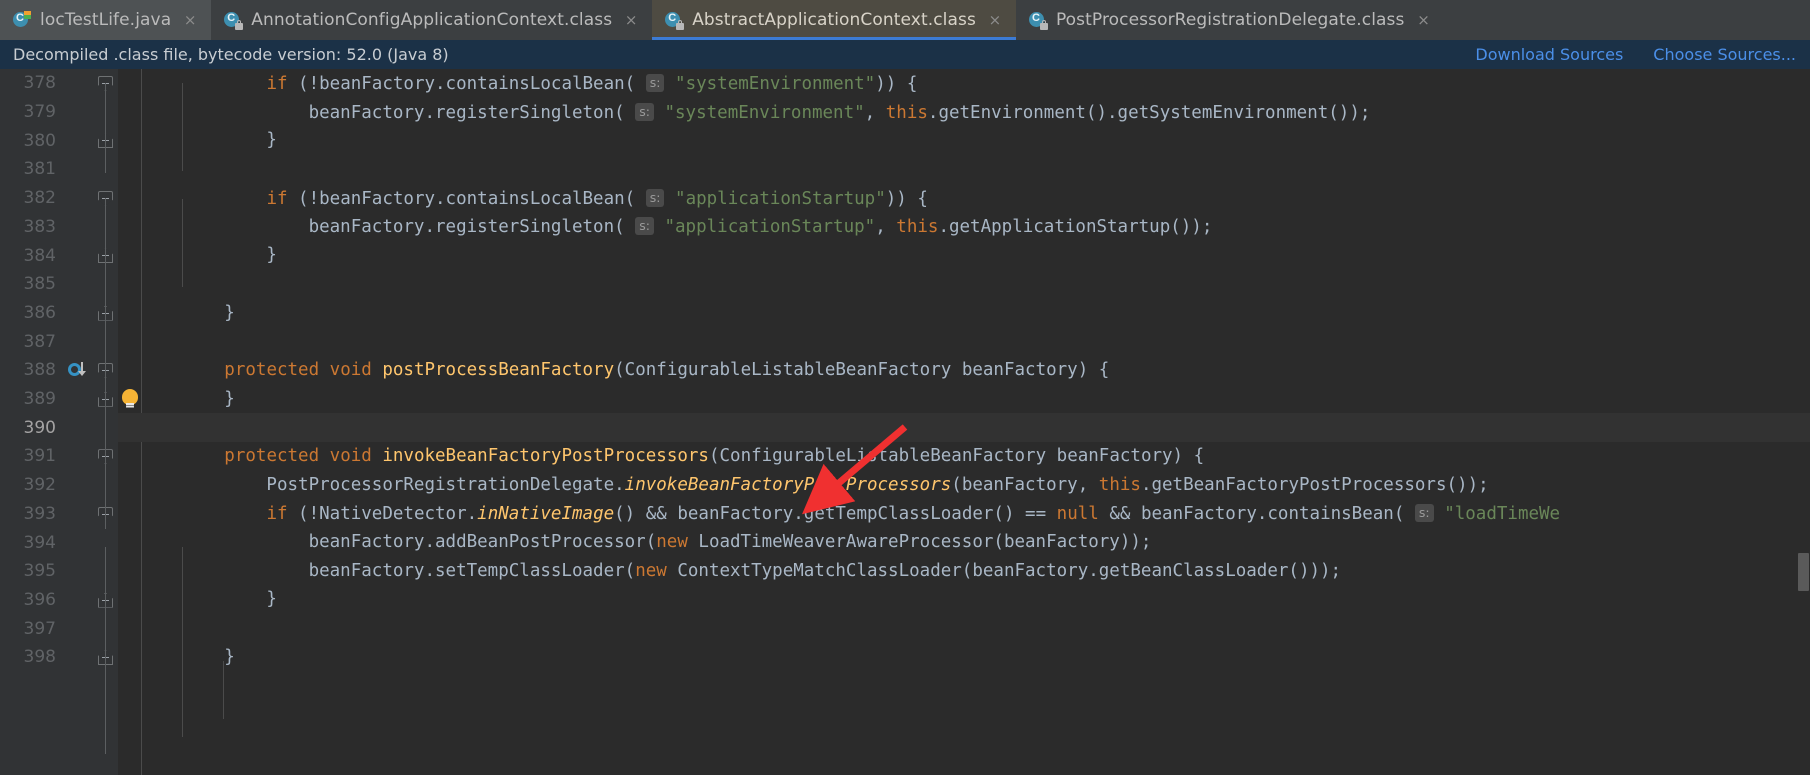 Image resolution: width=1810 pixels, height=775 pixels. What do you see at coordinates (780, 198) in the screenshot?
I see `code-token: "applicationStartup"` at bounding box center [780, 198].